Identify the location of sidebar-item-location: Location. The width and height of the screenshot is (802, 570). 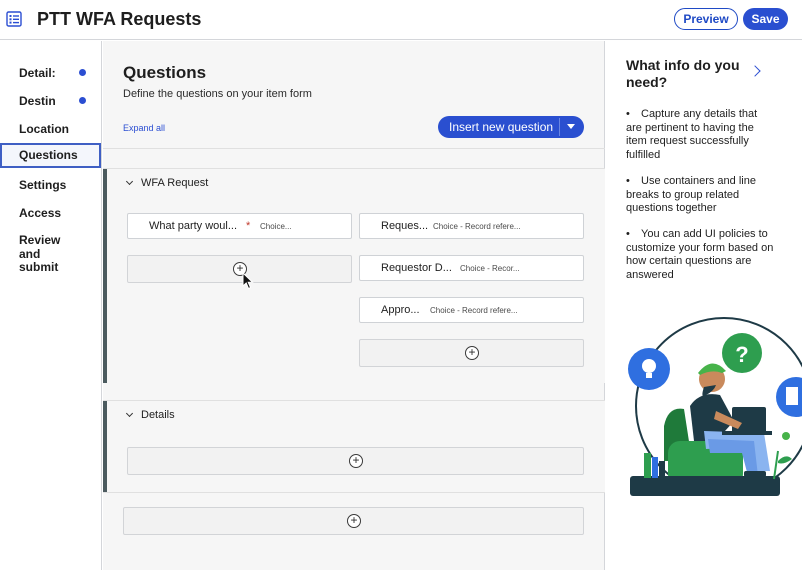
(50, 129).